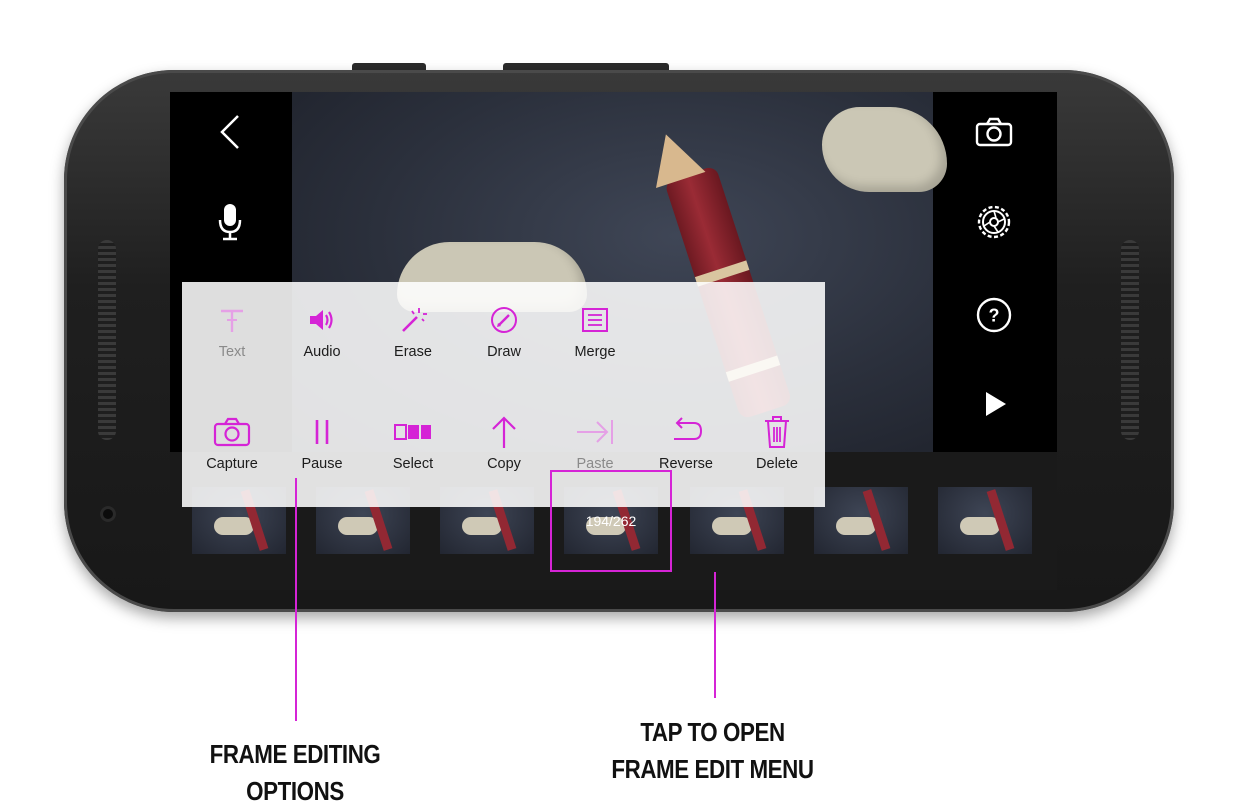 This screenshot has width=1237, height=810. I want to click on frame-editing-callout: FRAME EDITING OPTIONS, so click(295, 773).